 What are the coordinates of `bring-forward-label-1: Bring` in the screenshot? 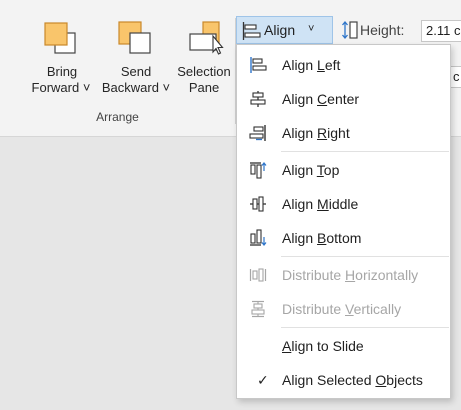 It's located at (62, 71).